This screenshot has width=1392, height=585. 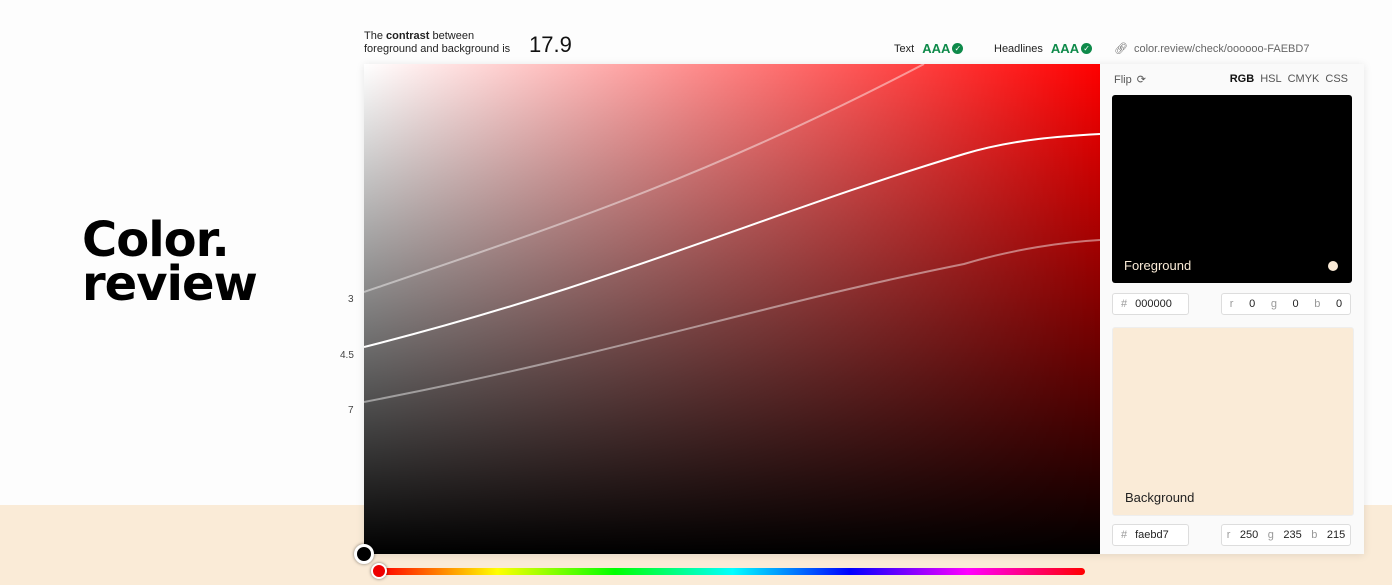 I want to click on contrast-bold: contrast, so click(x=408, y=36).